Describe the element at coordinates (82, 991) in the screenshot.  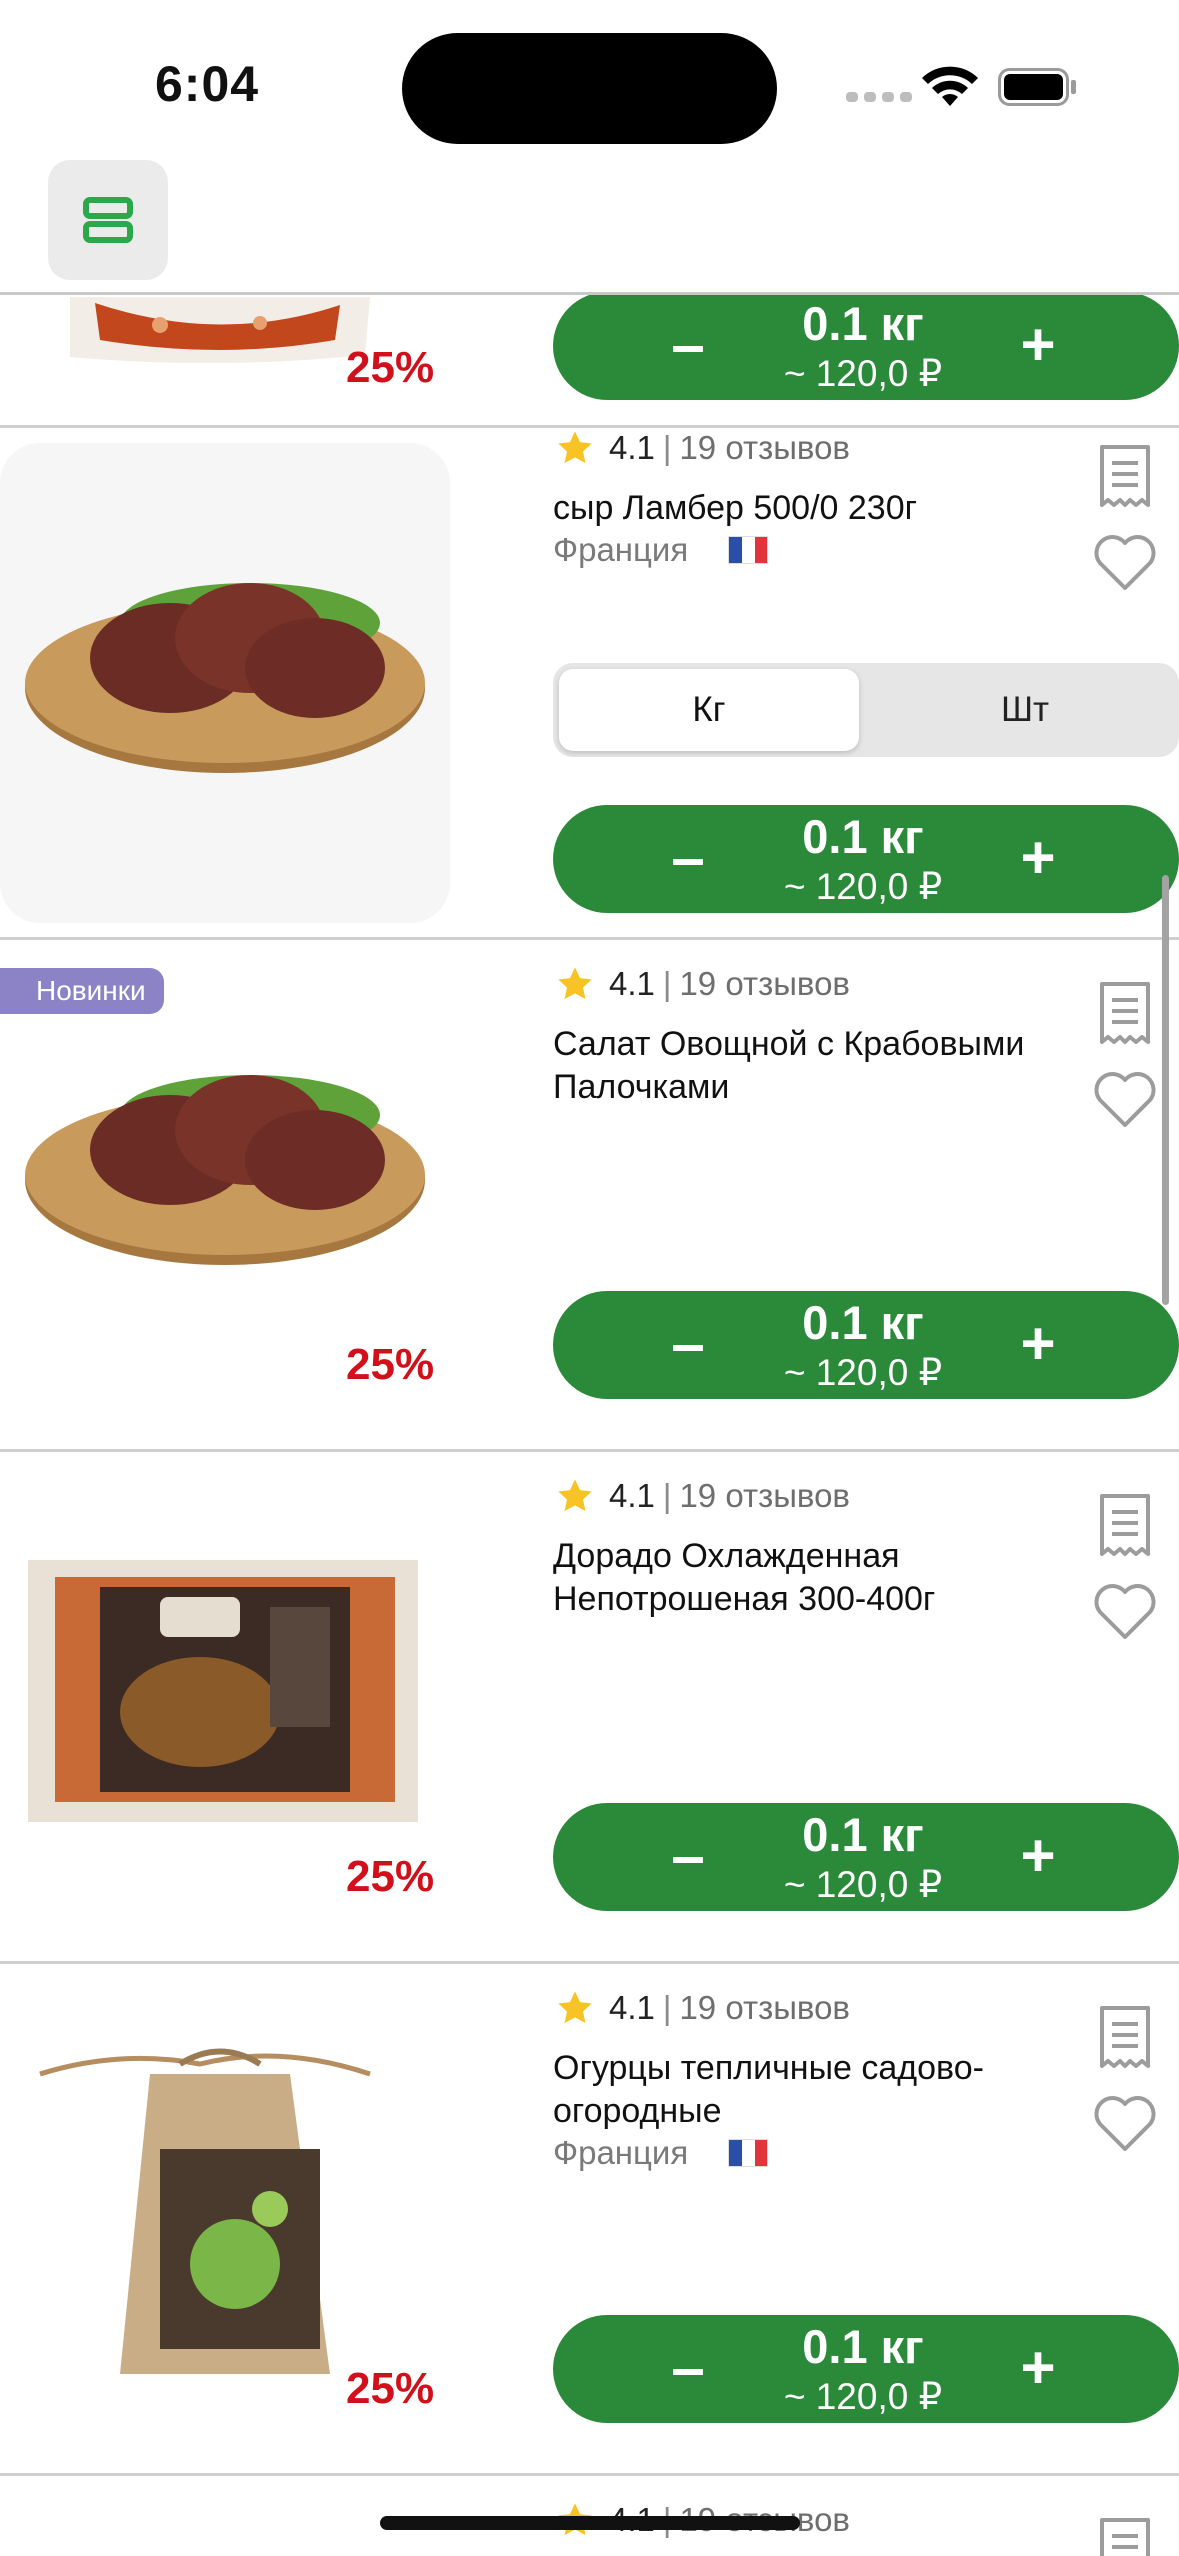
I see `new-badge: Новинки` at that location.